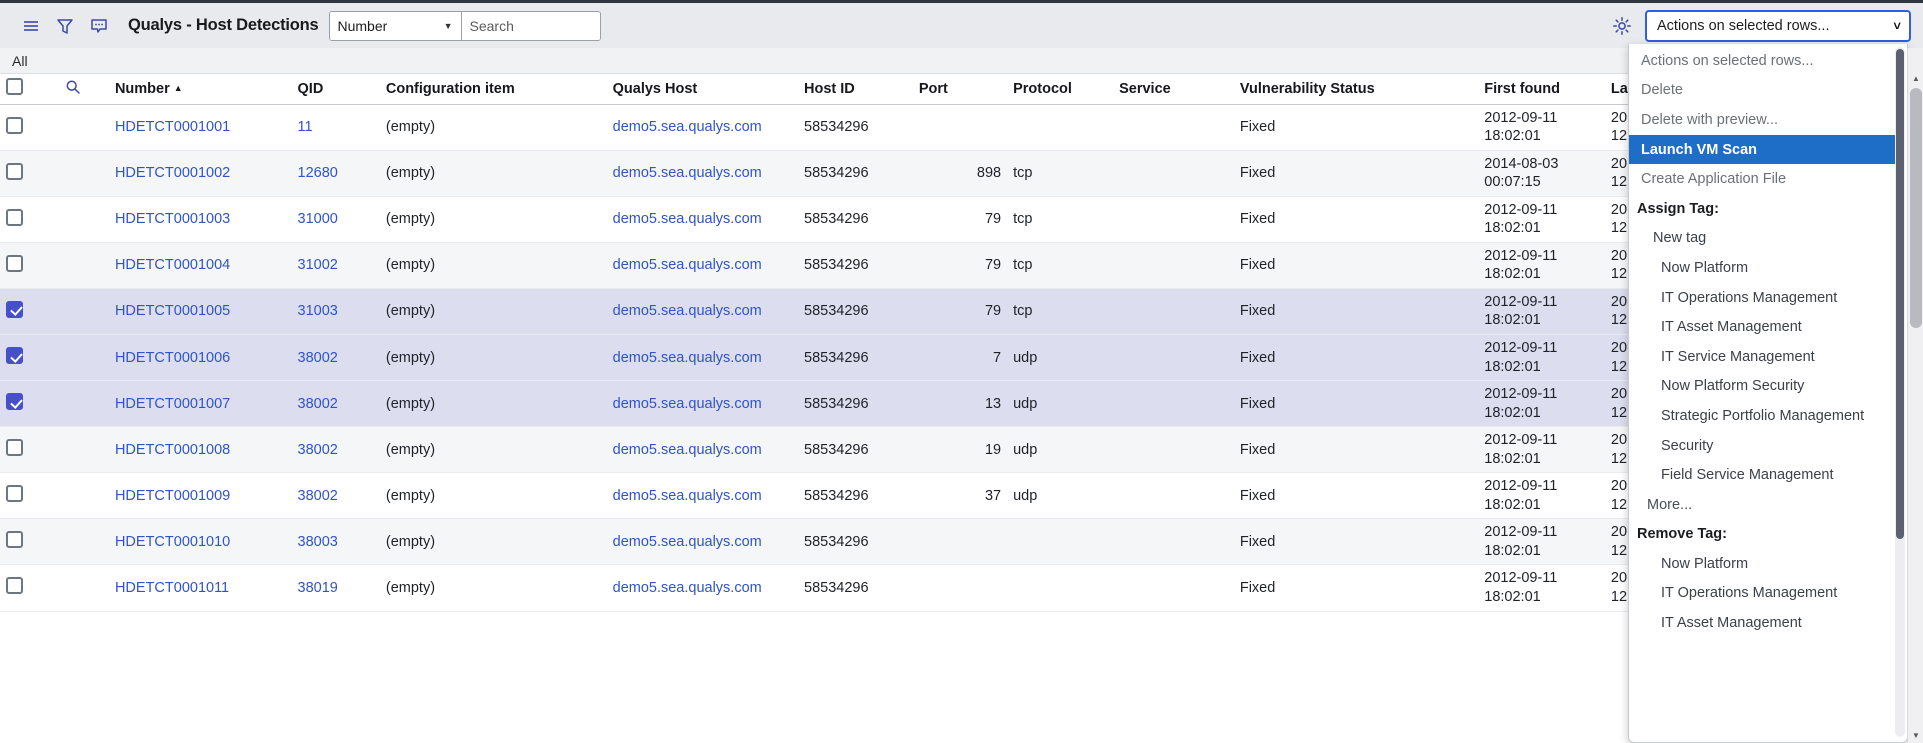  Describe the element at coordinates (172, 173) in the screenshot. I see `number-link: HDETCT0001002` at that location.